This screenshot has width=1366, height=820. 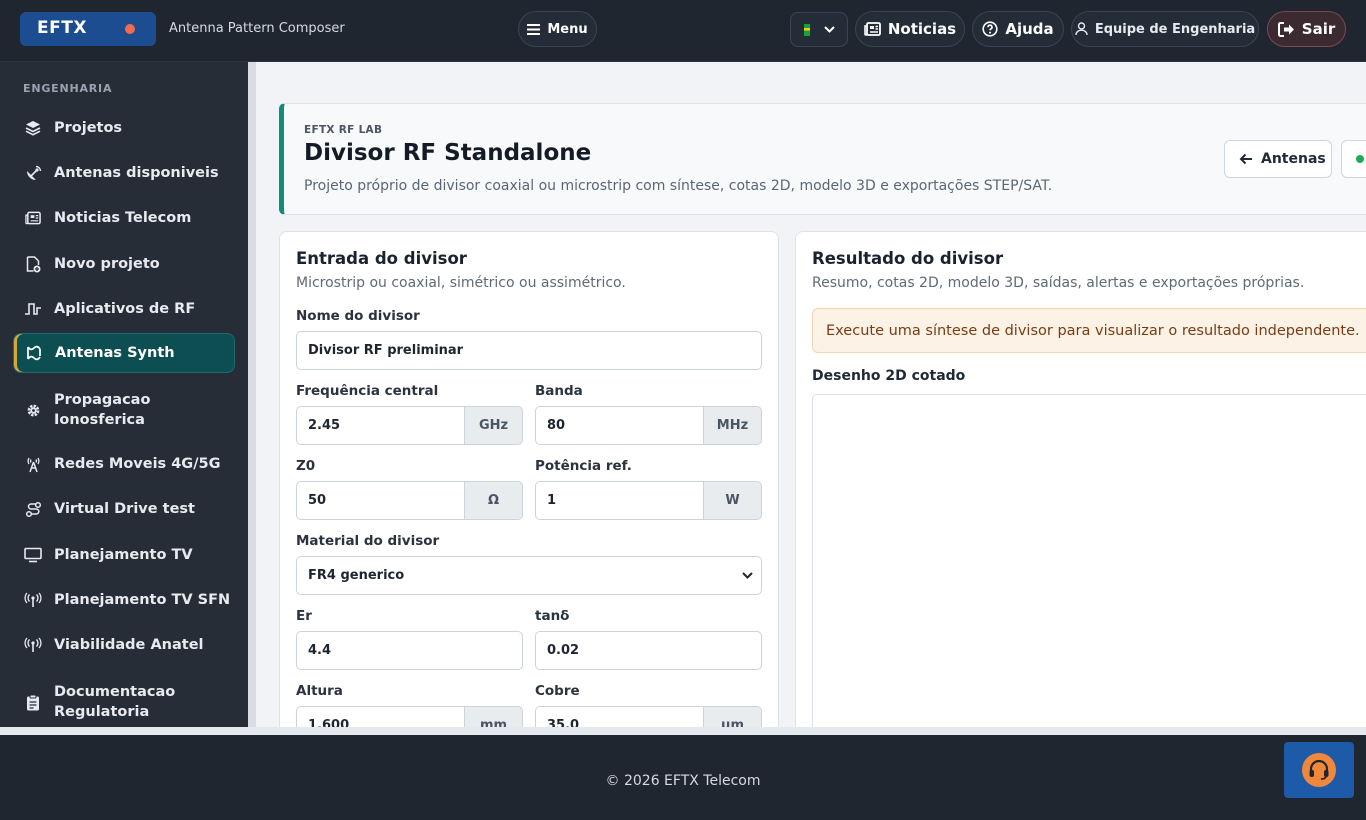 I want to click on band-unit: MHz, so click(x=733, y=425).